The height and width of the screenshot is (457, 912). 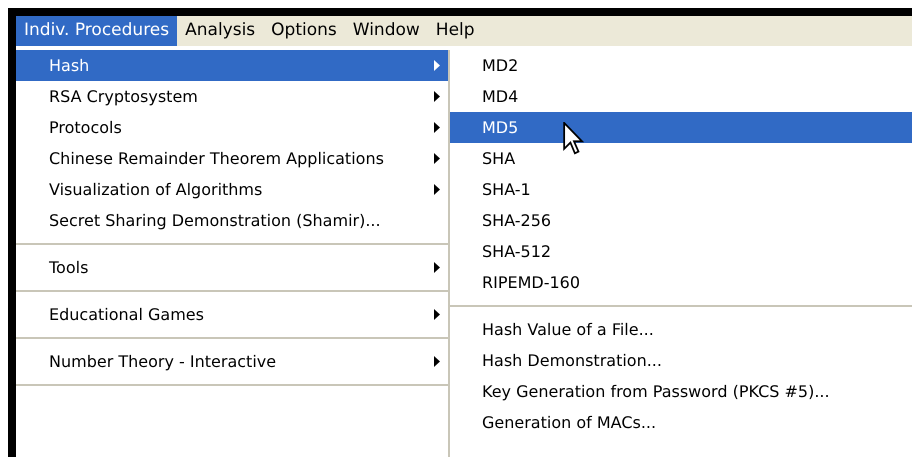 What do you see at coordinates (232, 314) in the screenshot?
I see `menu-item: Educational Games` at bounding box center [232, 314].